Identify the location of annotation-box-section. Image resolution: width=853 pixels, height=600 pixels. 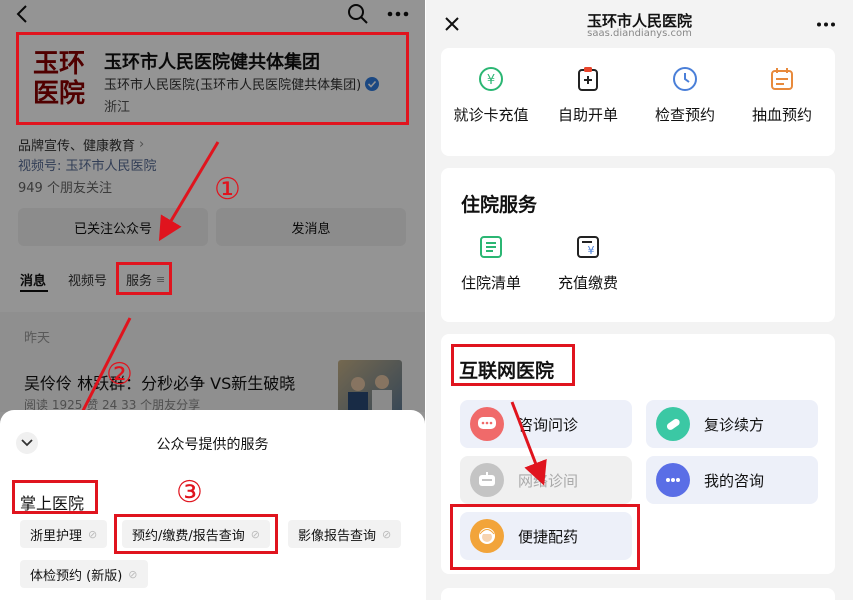
(55, 497).